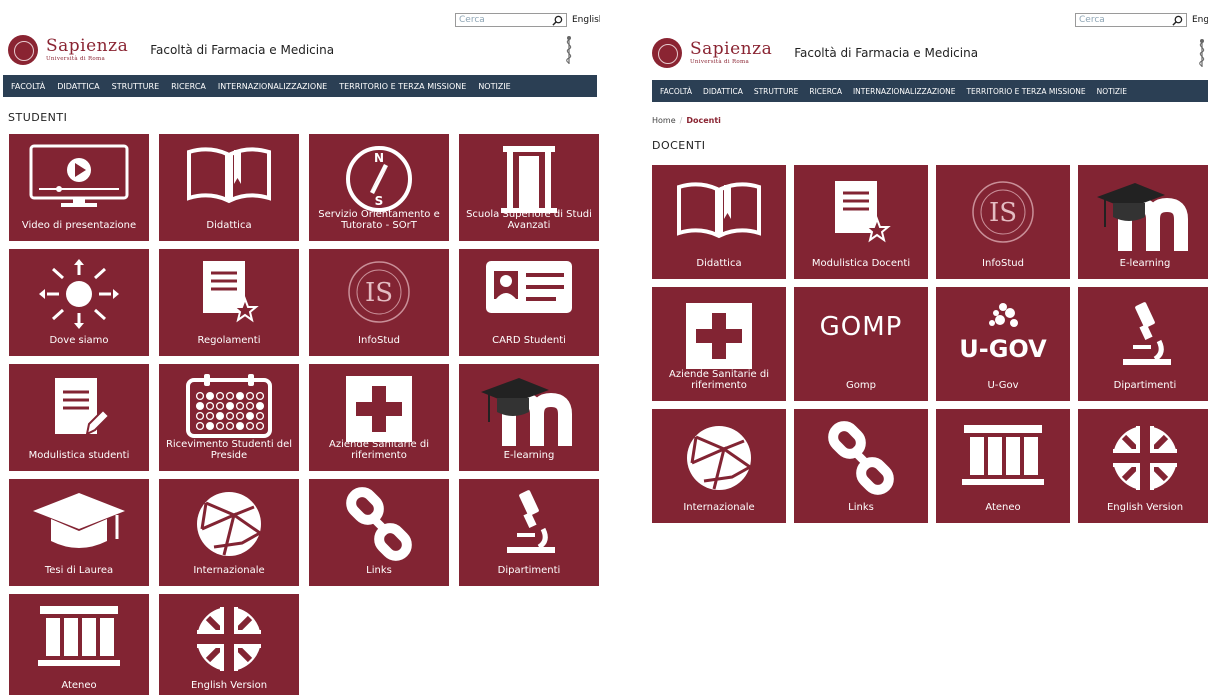 Image resolution: width=1208 pixels, height=695 pixels. What do you see at coordinates (703, 120) in the screenshot?
I see `breadcrumb-current: Docenti` at bounding box center [703, 120].